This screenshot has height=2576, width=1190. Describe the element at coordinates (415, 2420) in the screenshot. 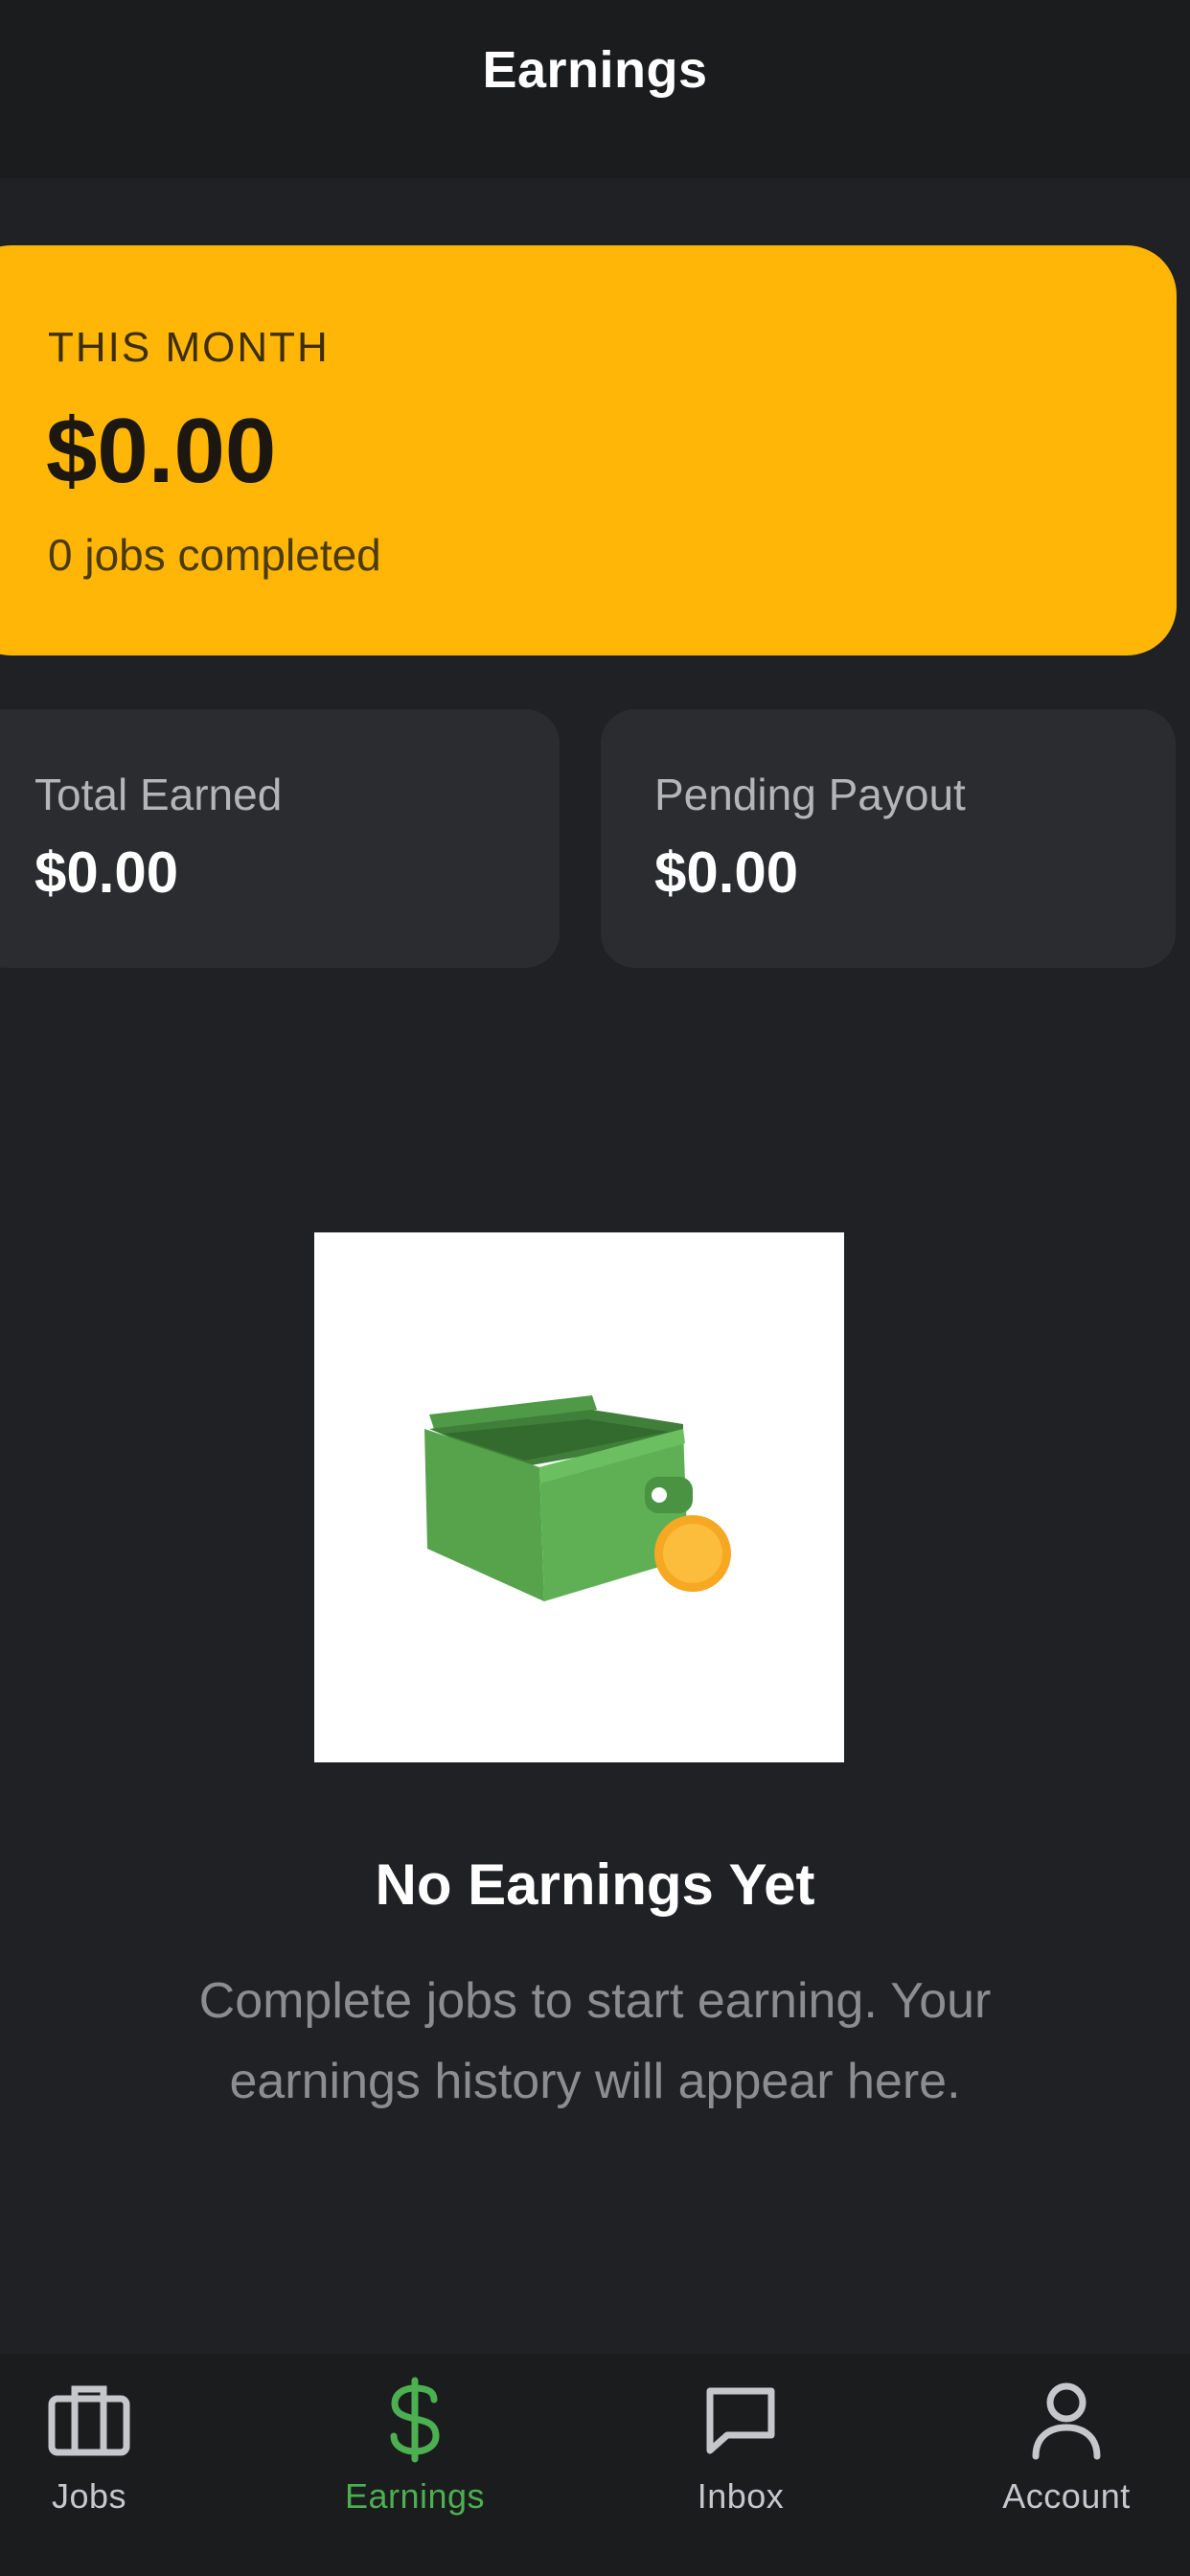

I see `dollar-icon` at that location.